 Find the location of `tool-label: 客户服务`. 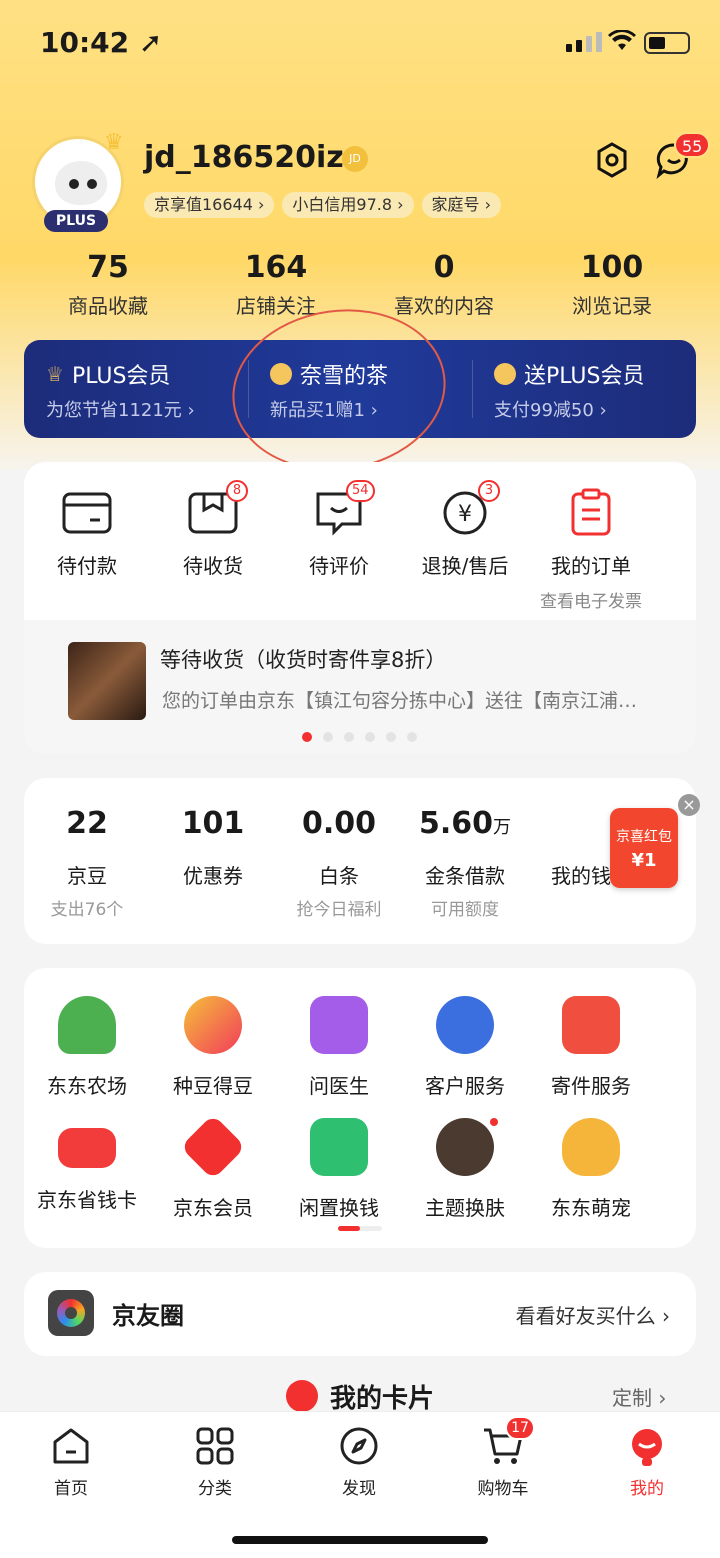

tool-label: 客户服务 is located at coordinates (465, 1086).